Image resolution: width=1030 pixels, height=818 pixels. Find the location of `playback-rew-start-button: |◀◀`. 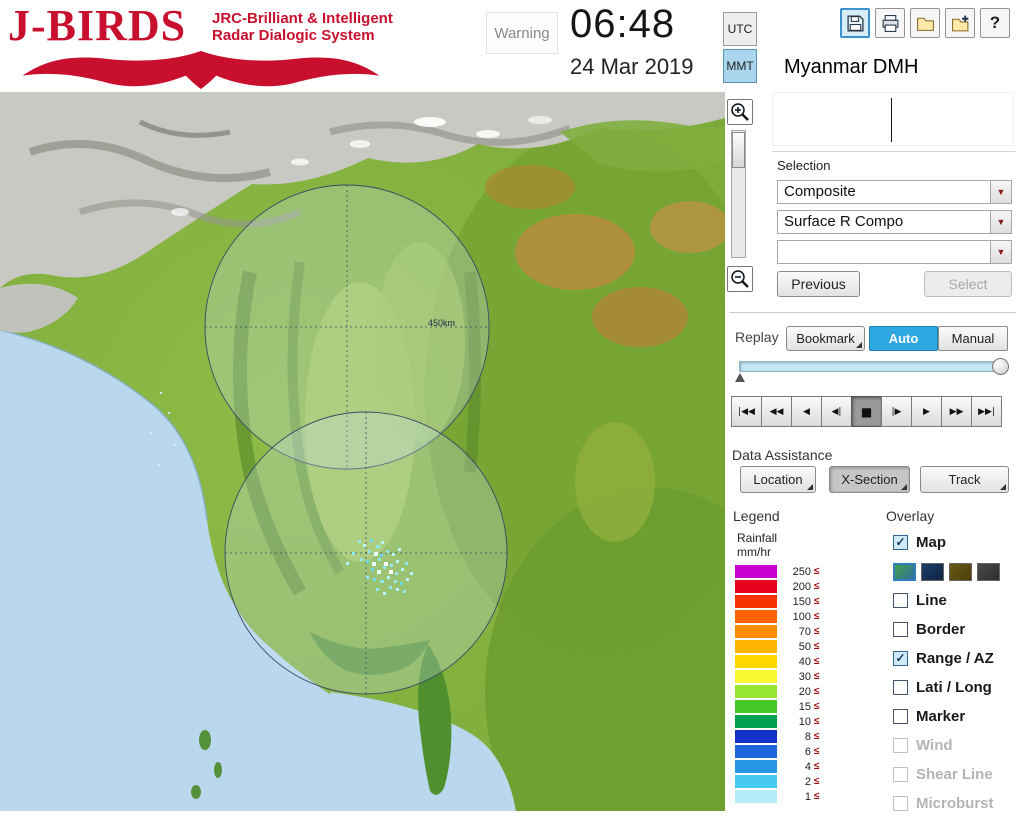

playback-rew-start-button: |◀◀ is located at coordinates (746, 411).